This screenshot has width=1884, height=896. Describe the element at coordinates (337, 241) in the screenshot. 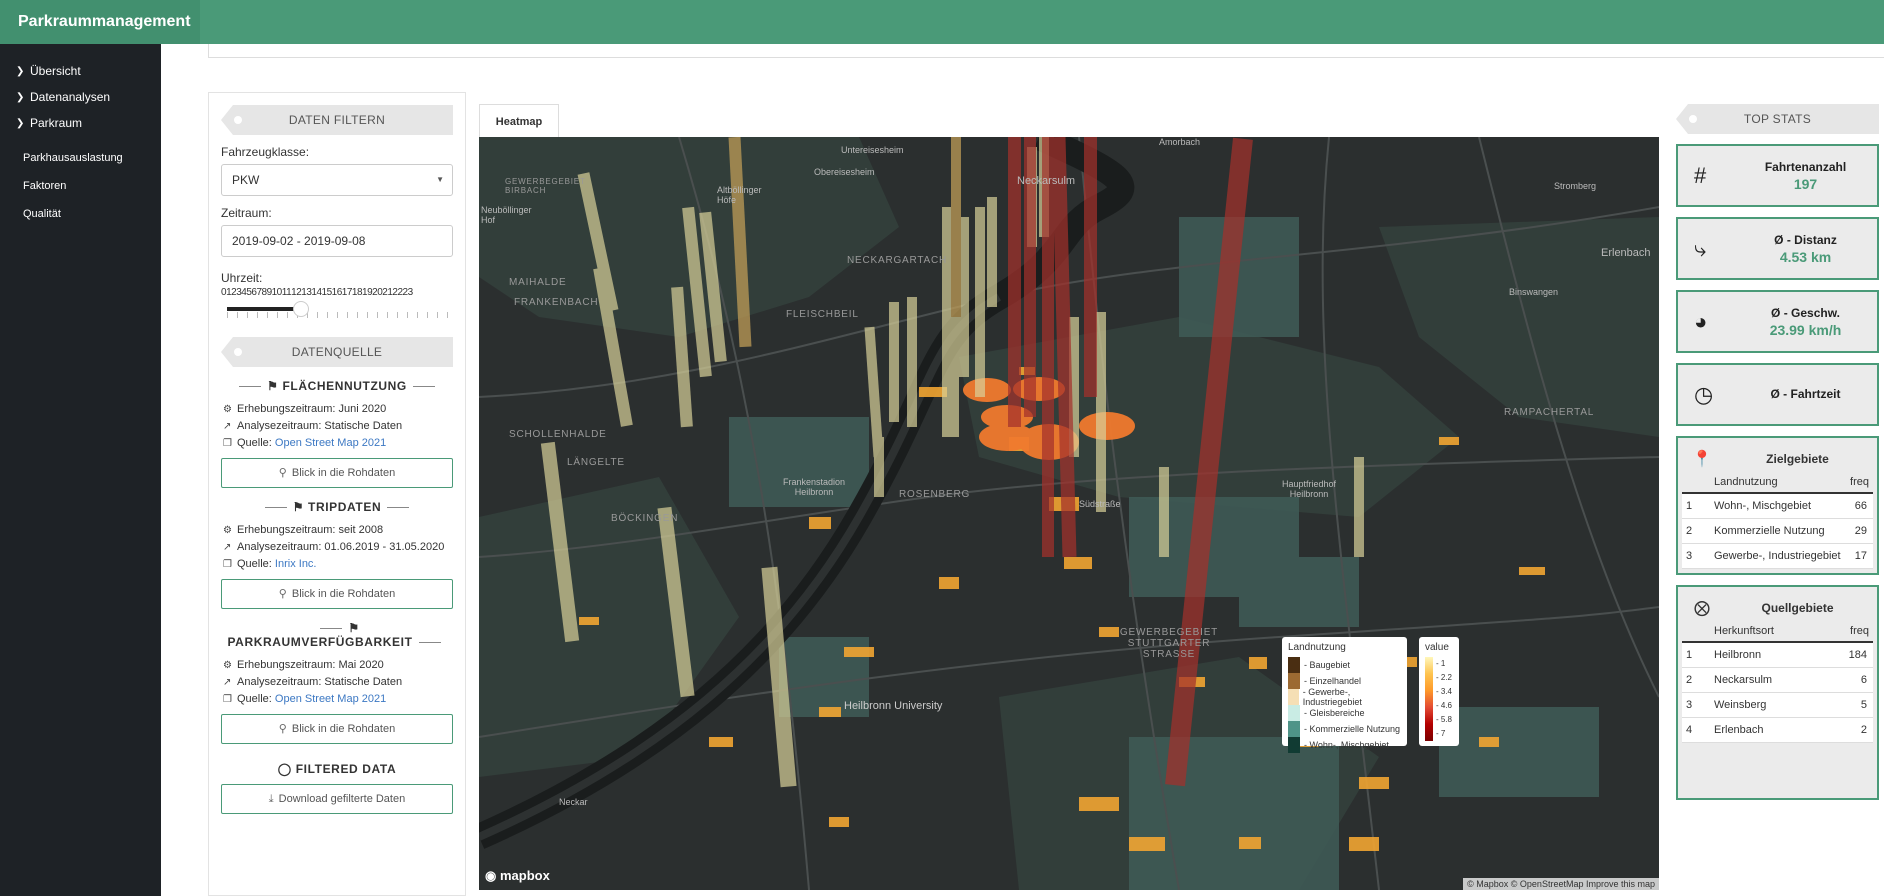

I see `period-input: 2019-09-02 - 2019-09-08` at that location.